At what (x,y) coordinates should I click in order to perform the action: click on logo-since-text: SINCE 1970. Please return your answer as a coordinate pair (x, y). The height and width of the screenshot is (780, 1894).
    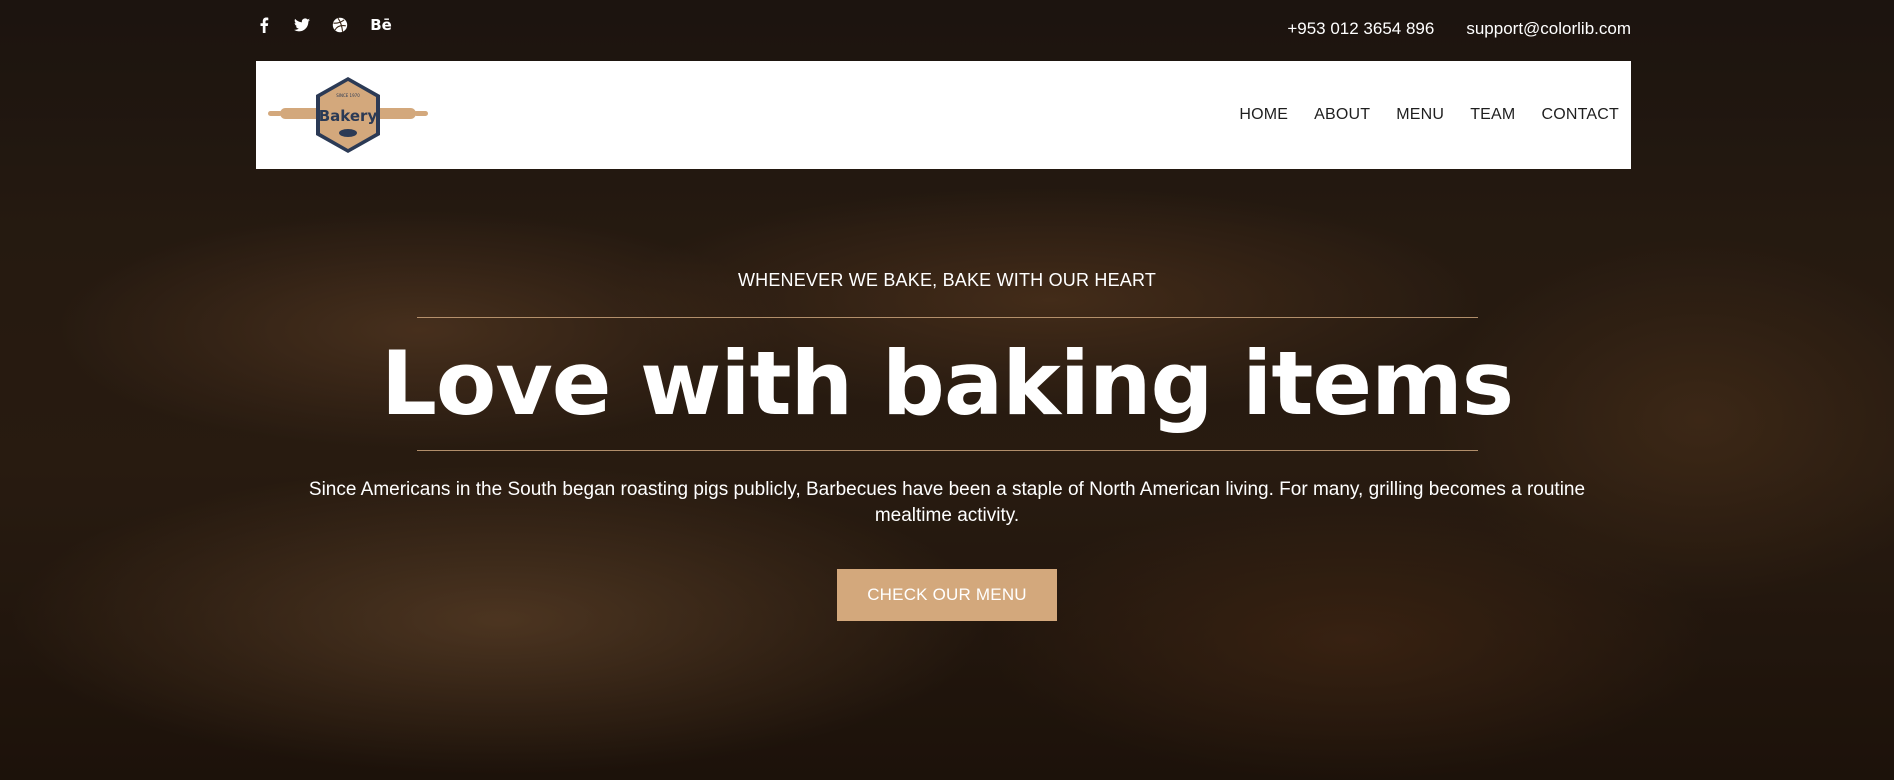
    Looking at the image, I should click on (348, 95).